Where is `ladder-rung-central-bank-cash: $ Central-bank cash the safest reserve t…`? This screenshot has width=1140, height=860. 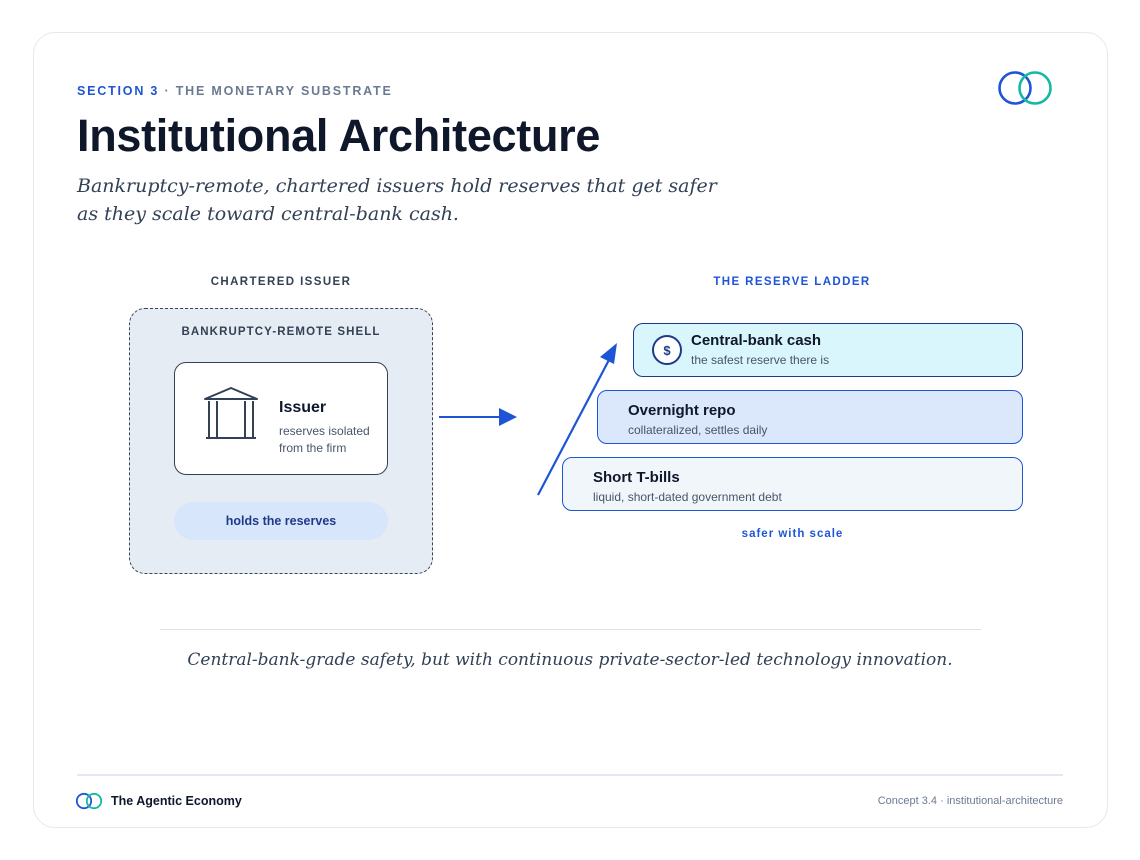 ladder-rung-central-bank-cash: $ Central-bank cash the safest reserve t… is located at coordinates (828, 350).